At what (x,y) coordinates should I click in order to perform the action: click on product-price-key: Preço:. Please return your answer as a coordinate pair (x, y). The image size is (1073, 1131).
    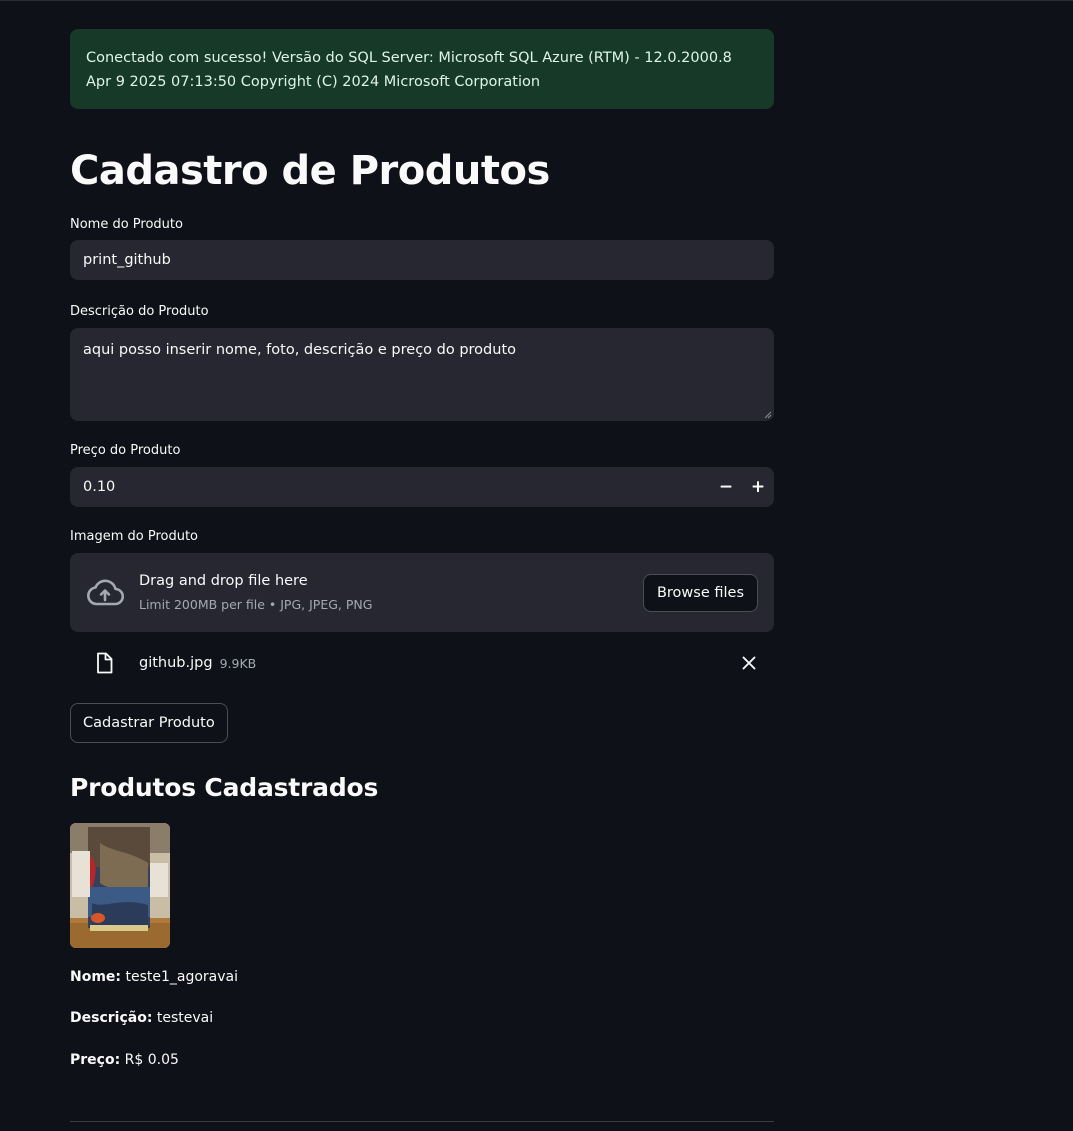
    Looking at the image, I should click on (95, 1060).